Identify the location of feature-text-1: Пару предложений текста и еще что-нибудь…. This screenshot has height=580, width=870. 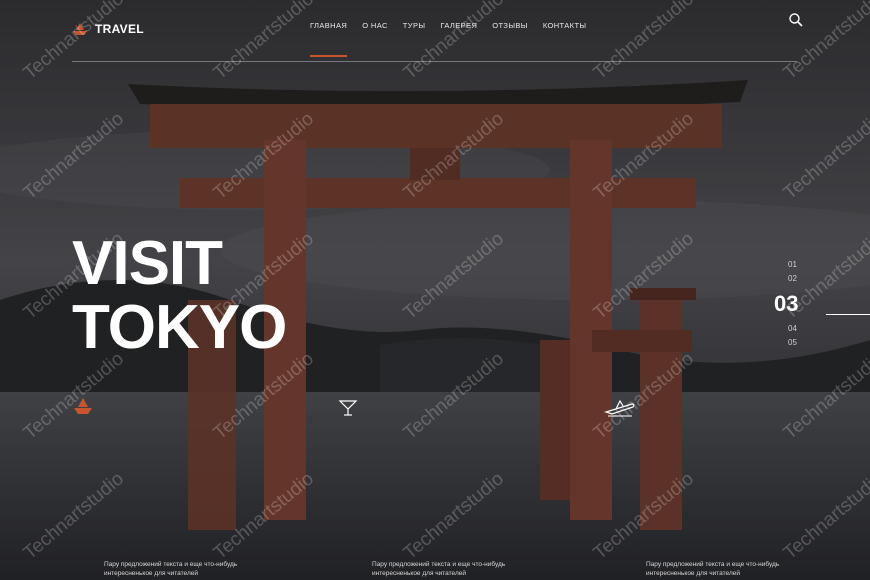
(171, 569).